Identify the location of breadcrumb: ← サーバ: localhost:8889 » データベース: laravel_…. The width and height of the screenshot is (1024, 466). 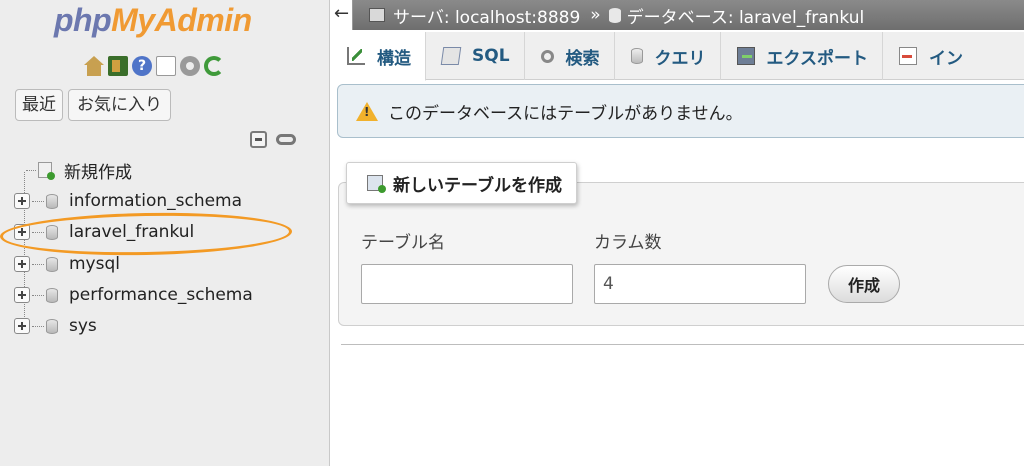
(677, 15).